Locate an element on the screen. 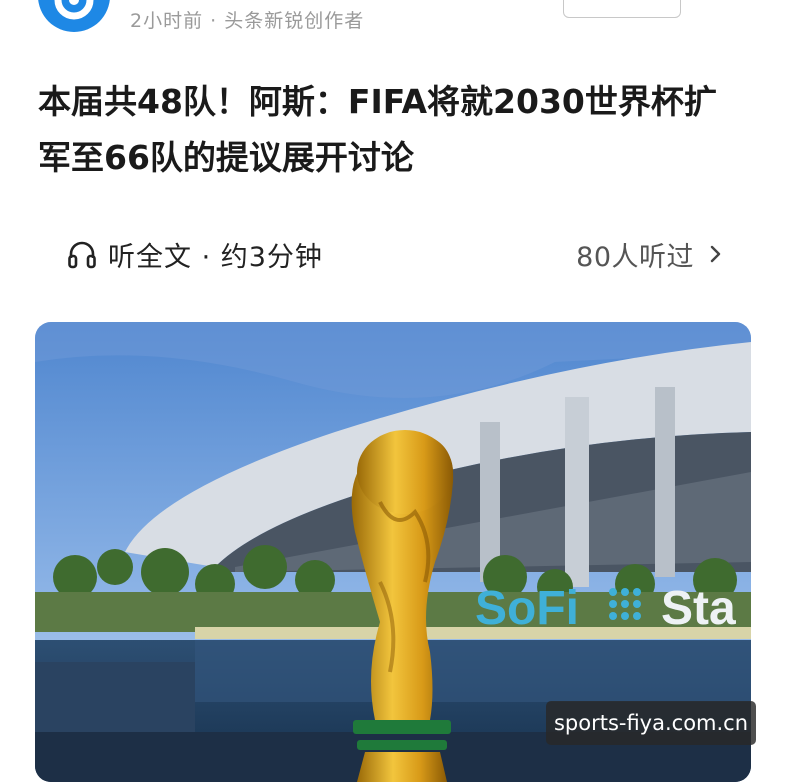 The width and height of the screenshot is (786, 782). watermark: sports-fiya.com.cn is located at coordinates (651, 723).